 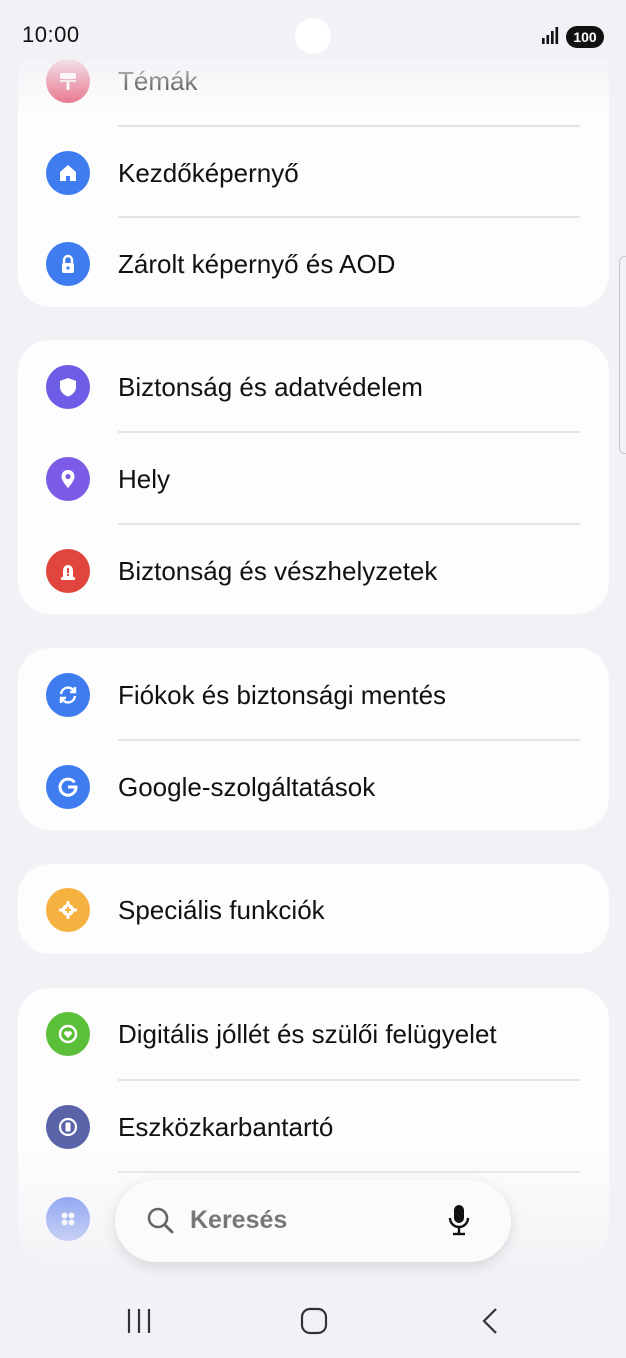 I want to click on apps-icon, so click(x=68, y=1219).